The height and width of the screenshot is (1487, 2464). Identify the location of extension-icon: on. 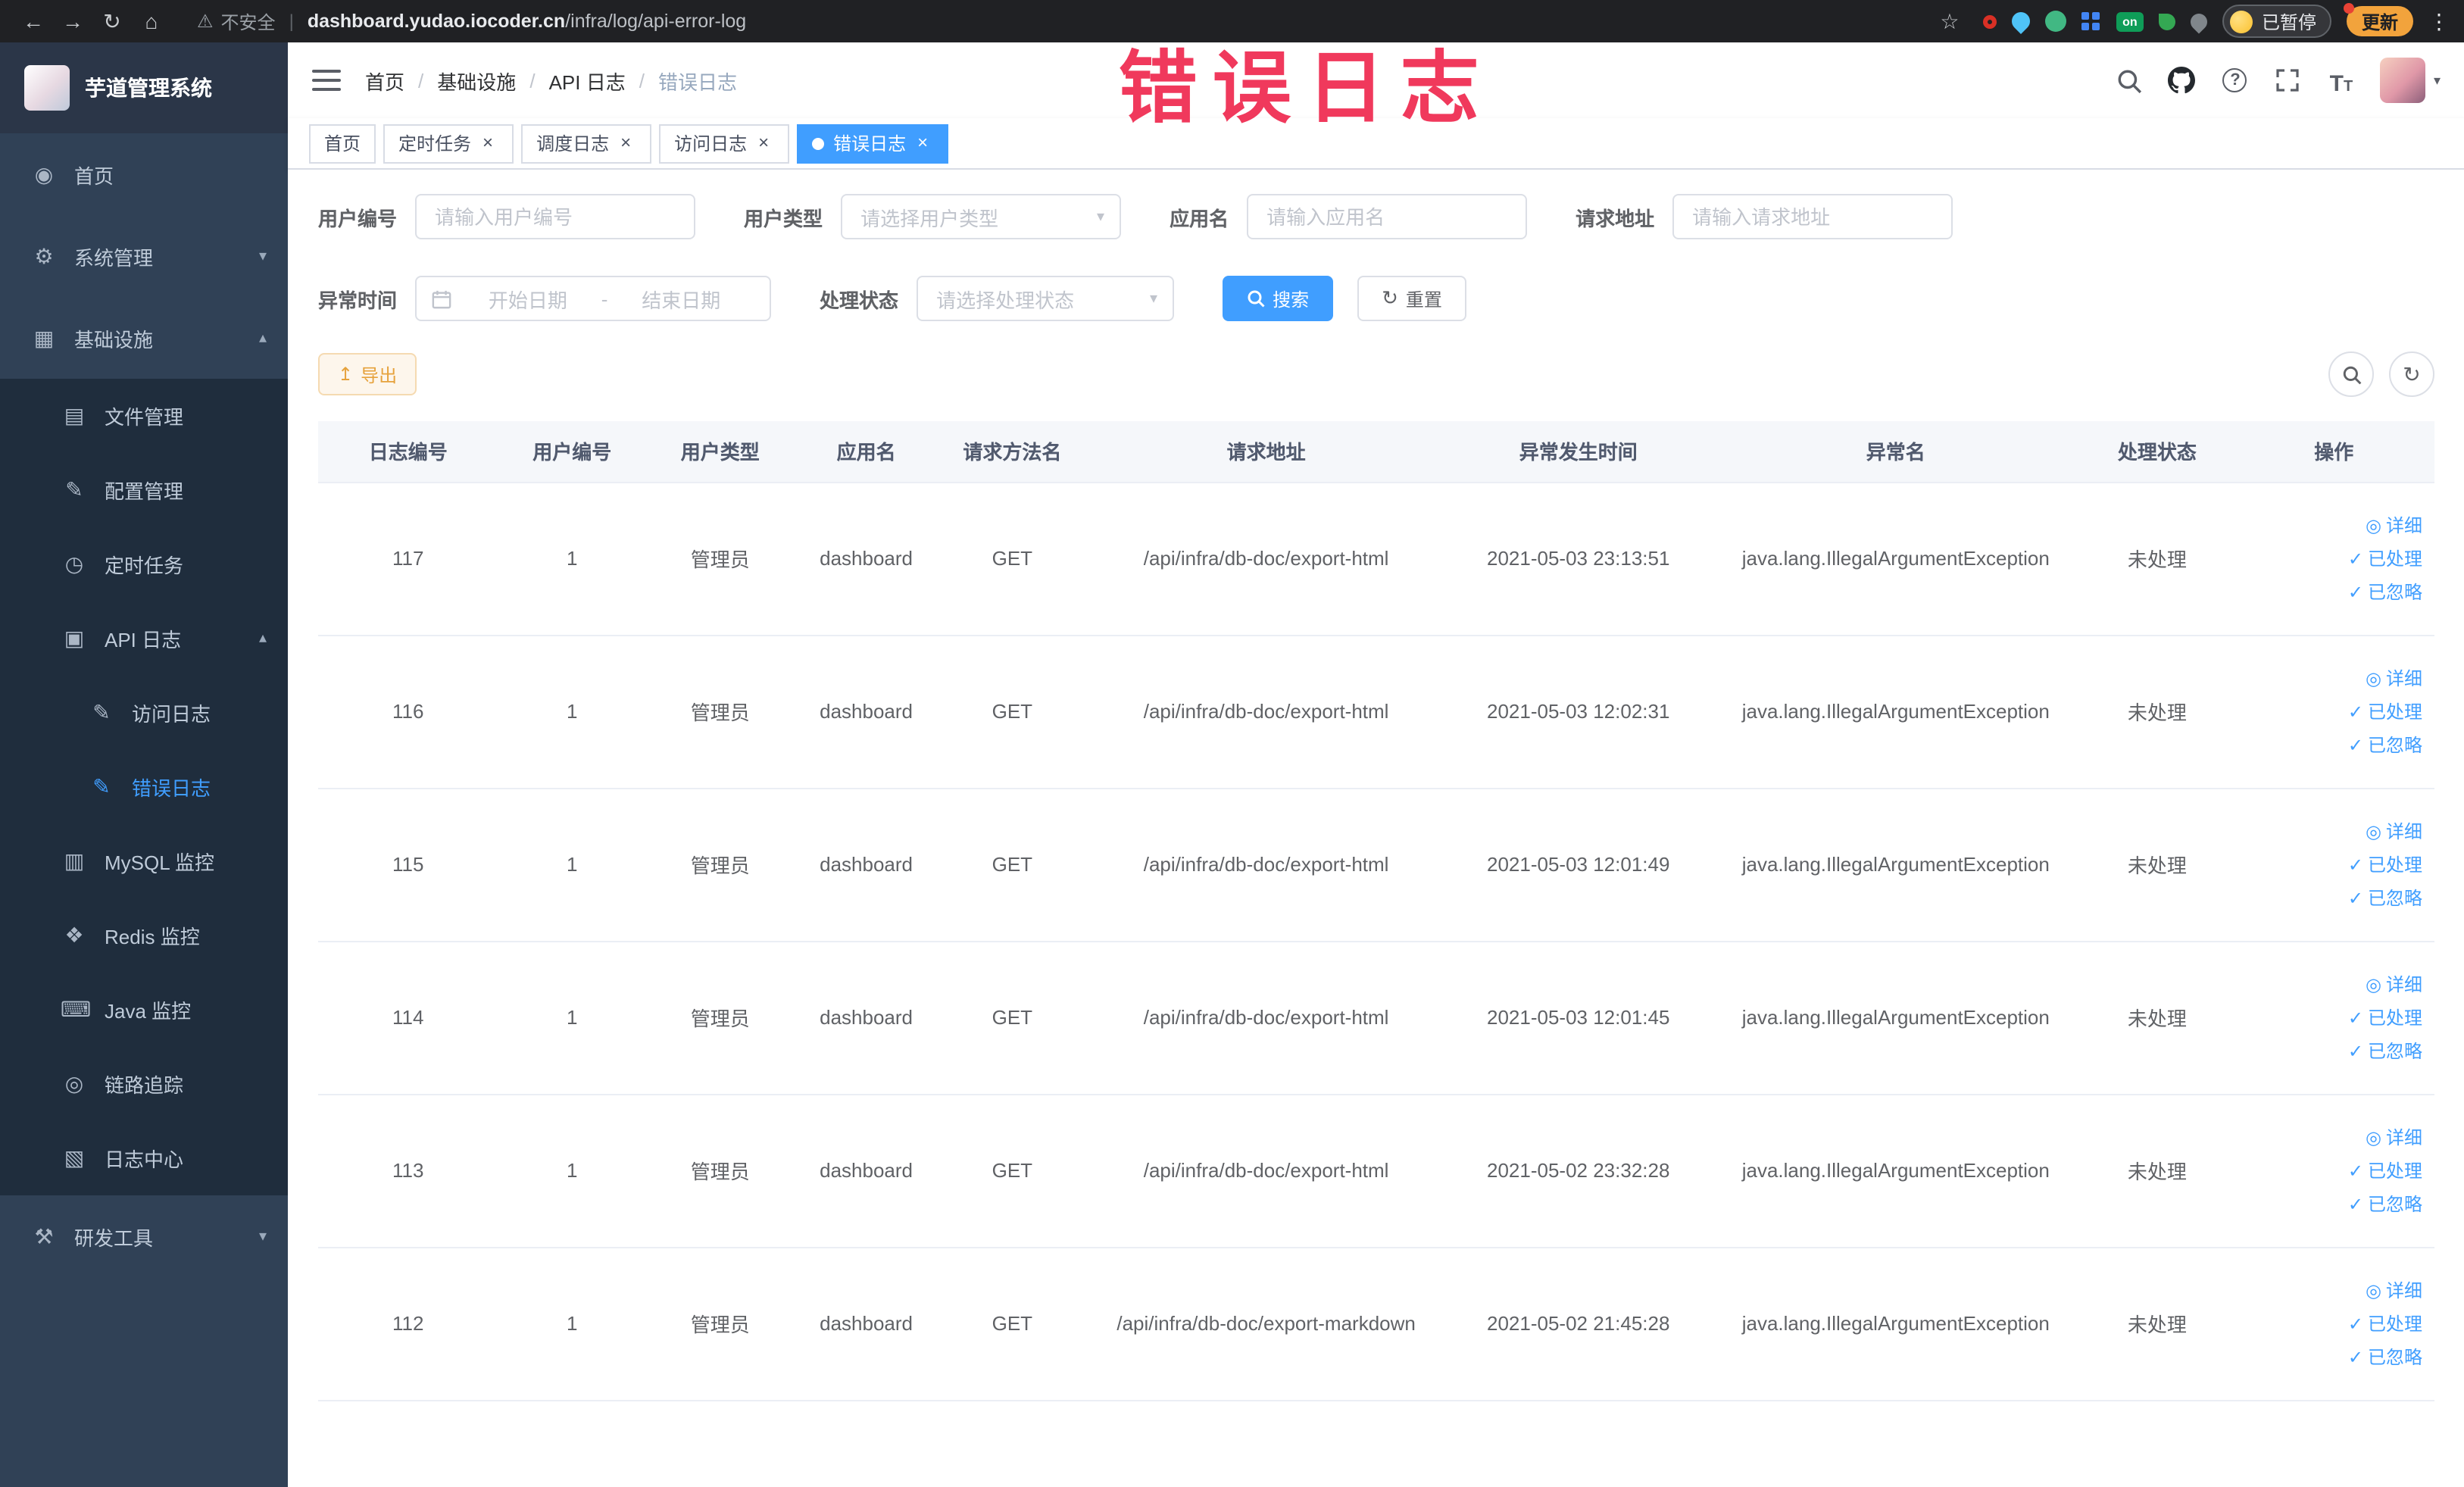
(2130, 21).